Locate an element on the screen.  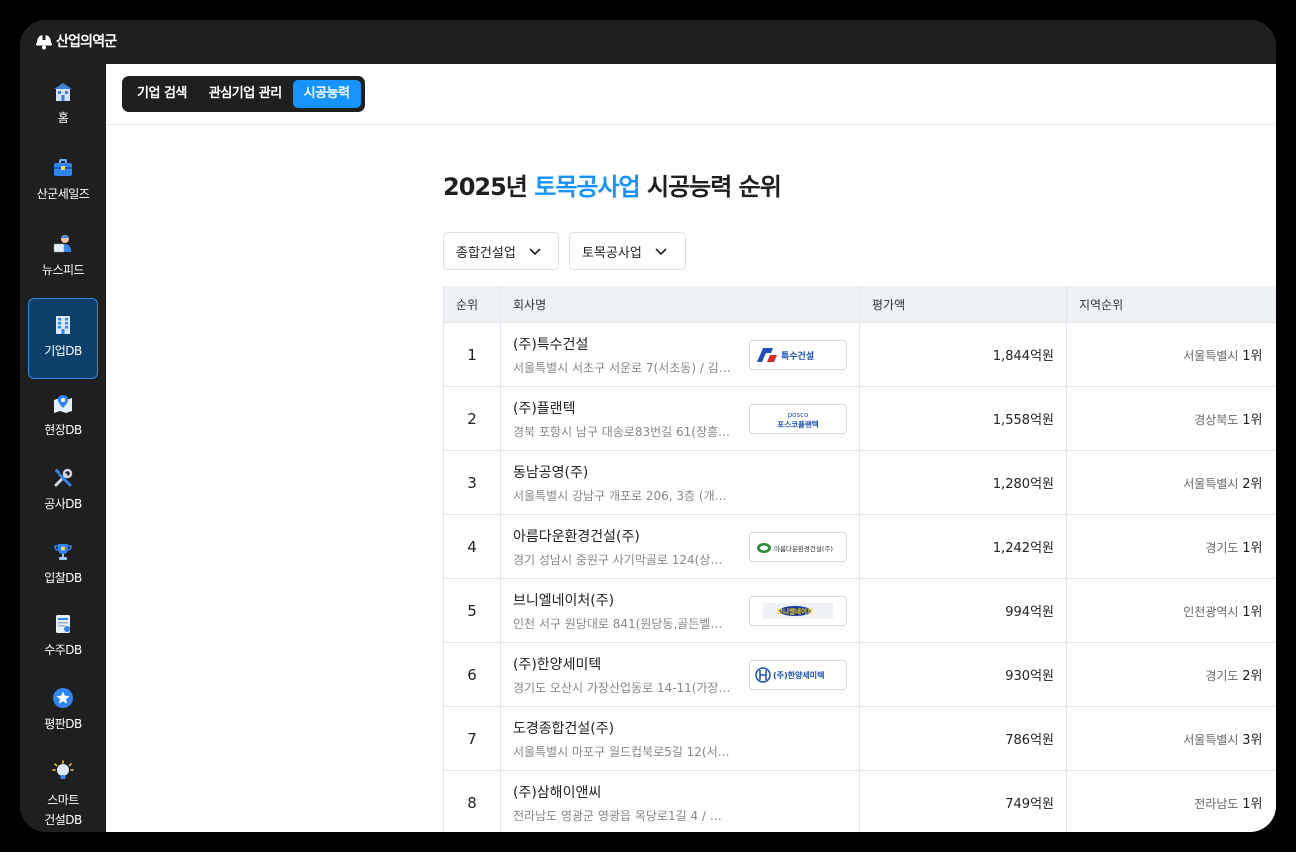
category-dropdown: 토목공사업 is located at coordinates (627, 251).